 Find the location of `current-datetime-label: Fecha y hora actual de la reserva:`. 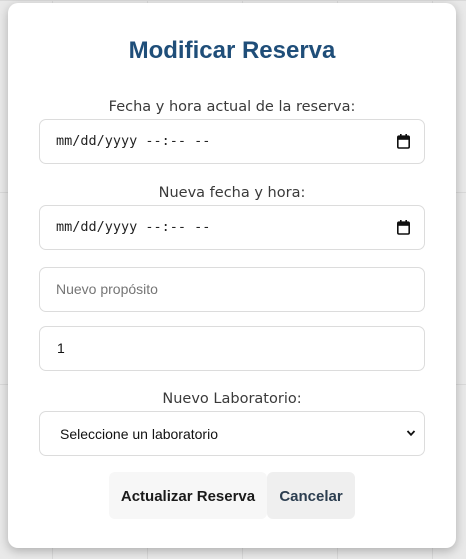

current-datetime-label: Fecha y hora actual de la reserva: is located at coordinates (232, 107).